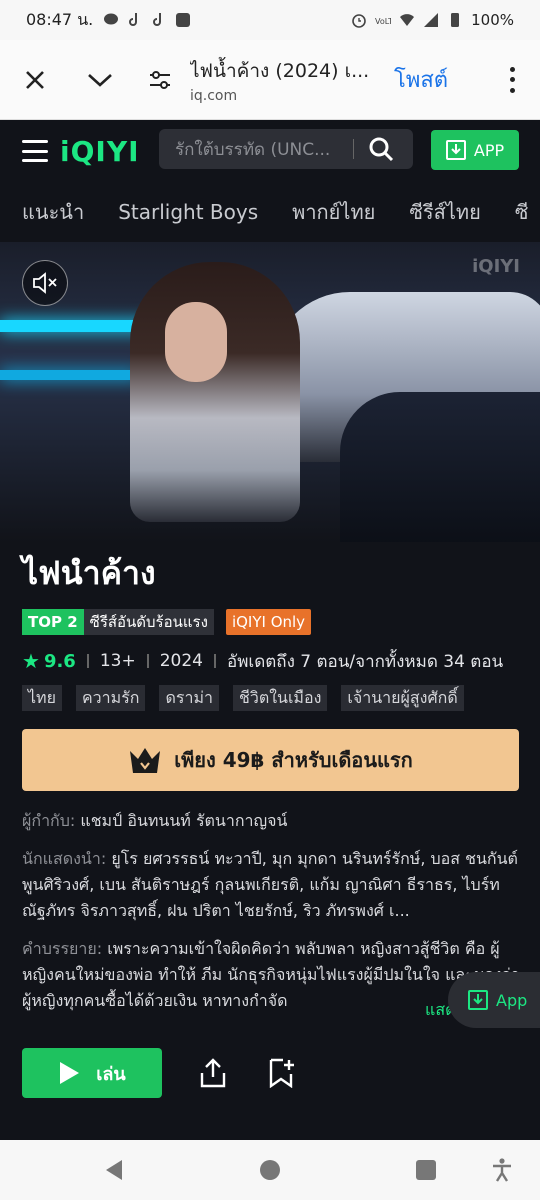 This screenshot has width=540, height=1200. What do you see at coordinates (148, 622) in the screenshot?
I see `rank-label: ซีรีส์อันดับร้อนแรง` at bounding box center [148, 622].